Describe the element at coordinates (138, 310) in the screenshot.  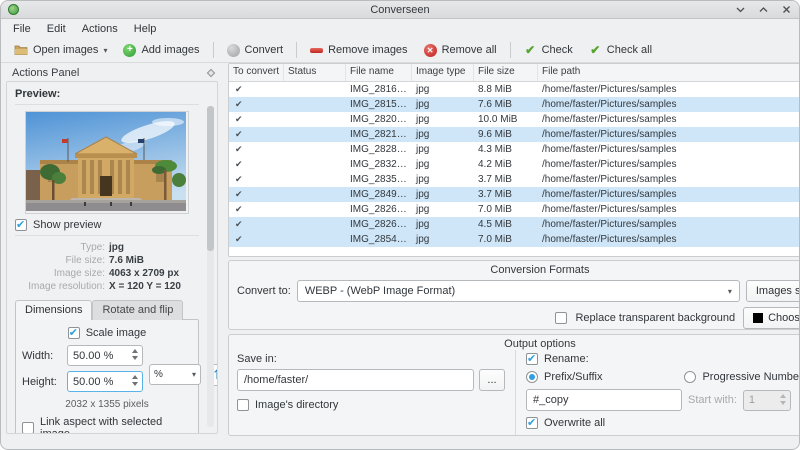
I see `tab-rotate-flip: Rotate and flip` at that location.